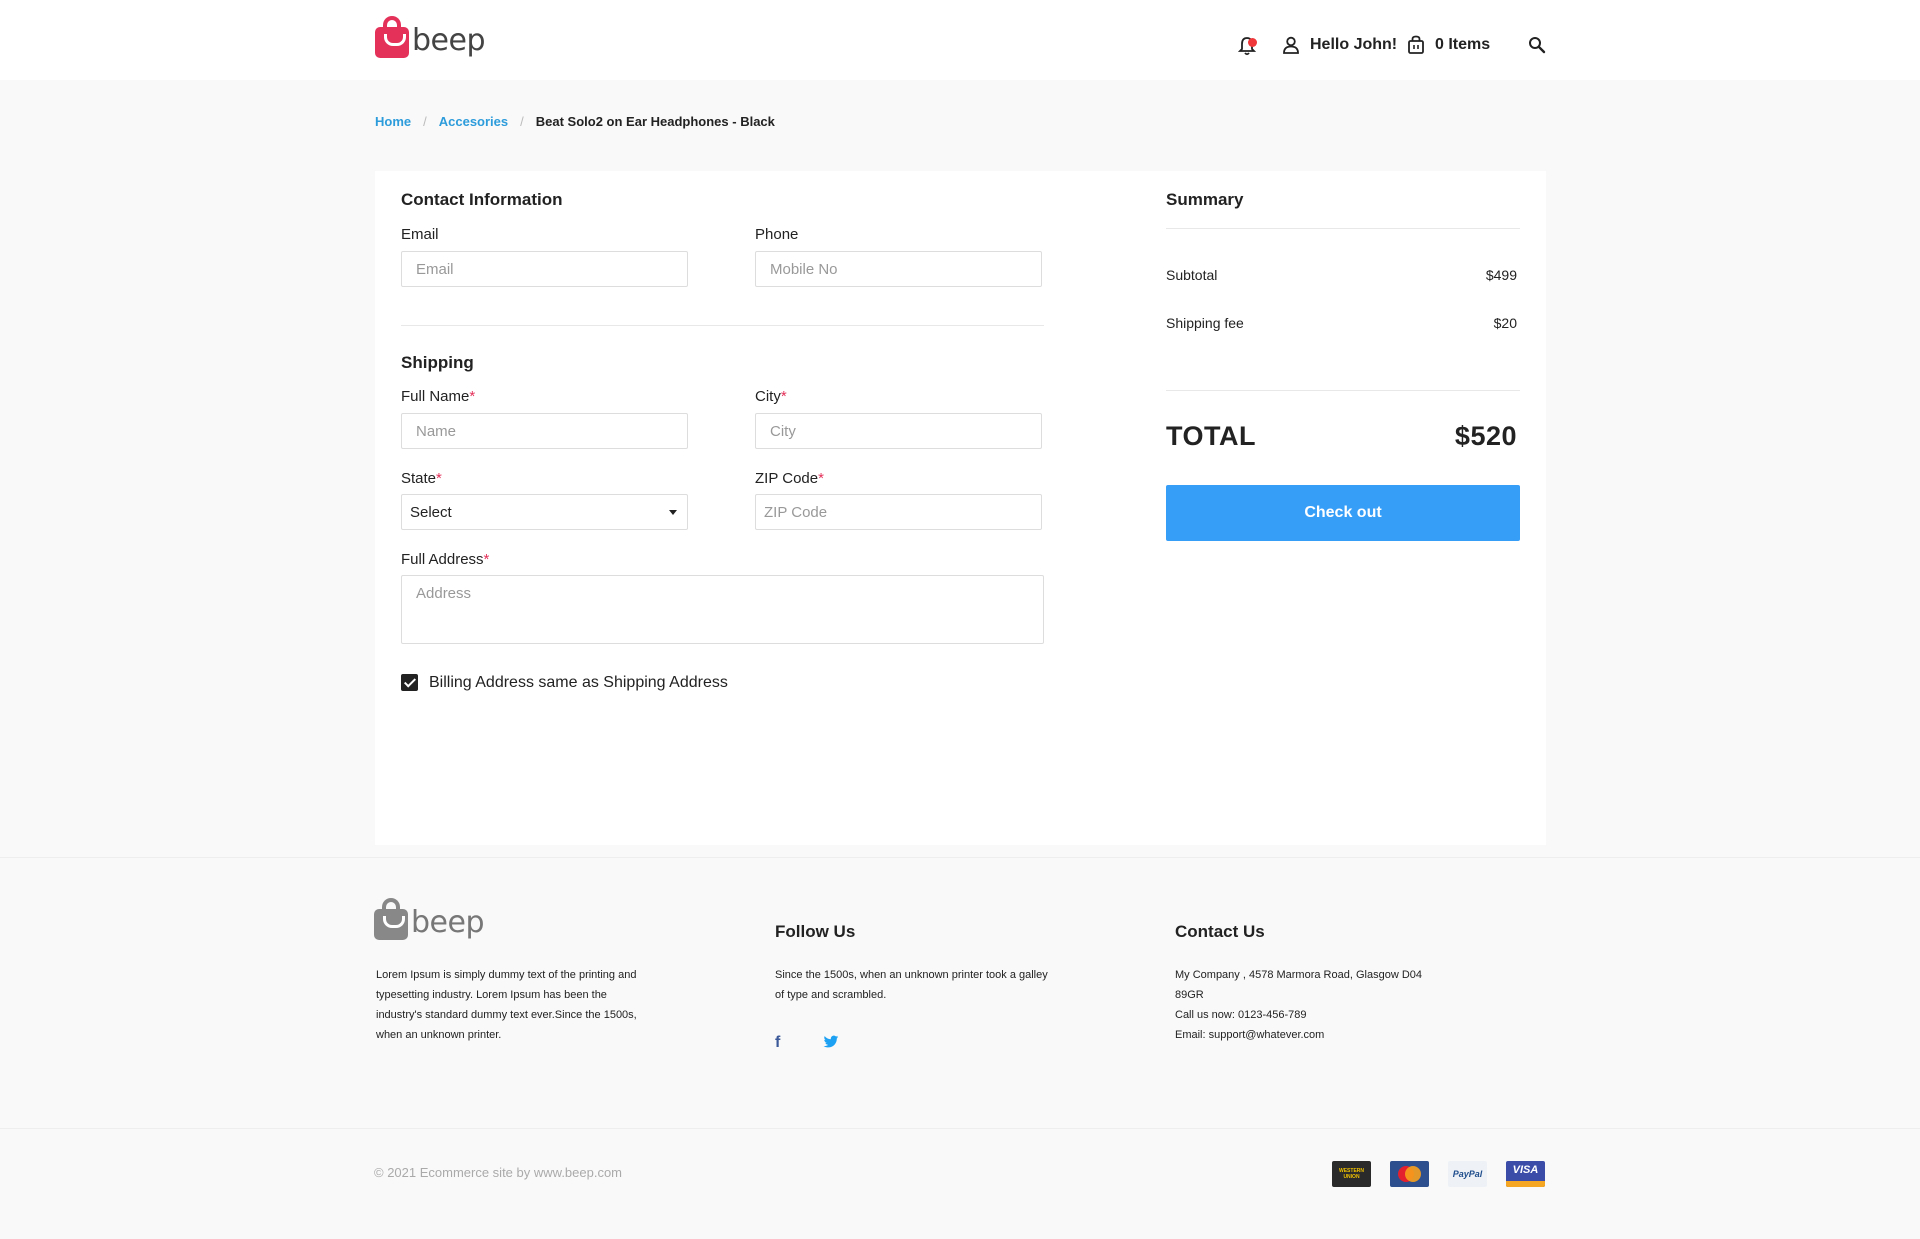  I want to click on email-input, so click(544, 269).